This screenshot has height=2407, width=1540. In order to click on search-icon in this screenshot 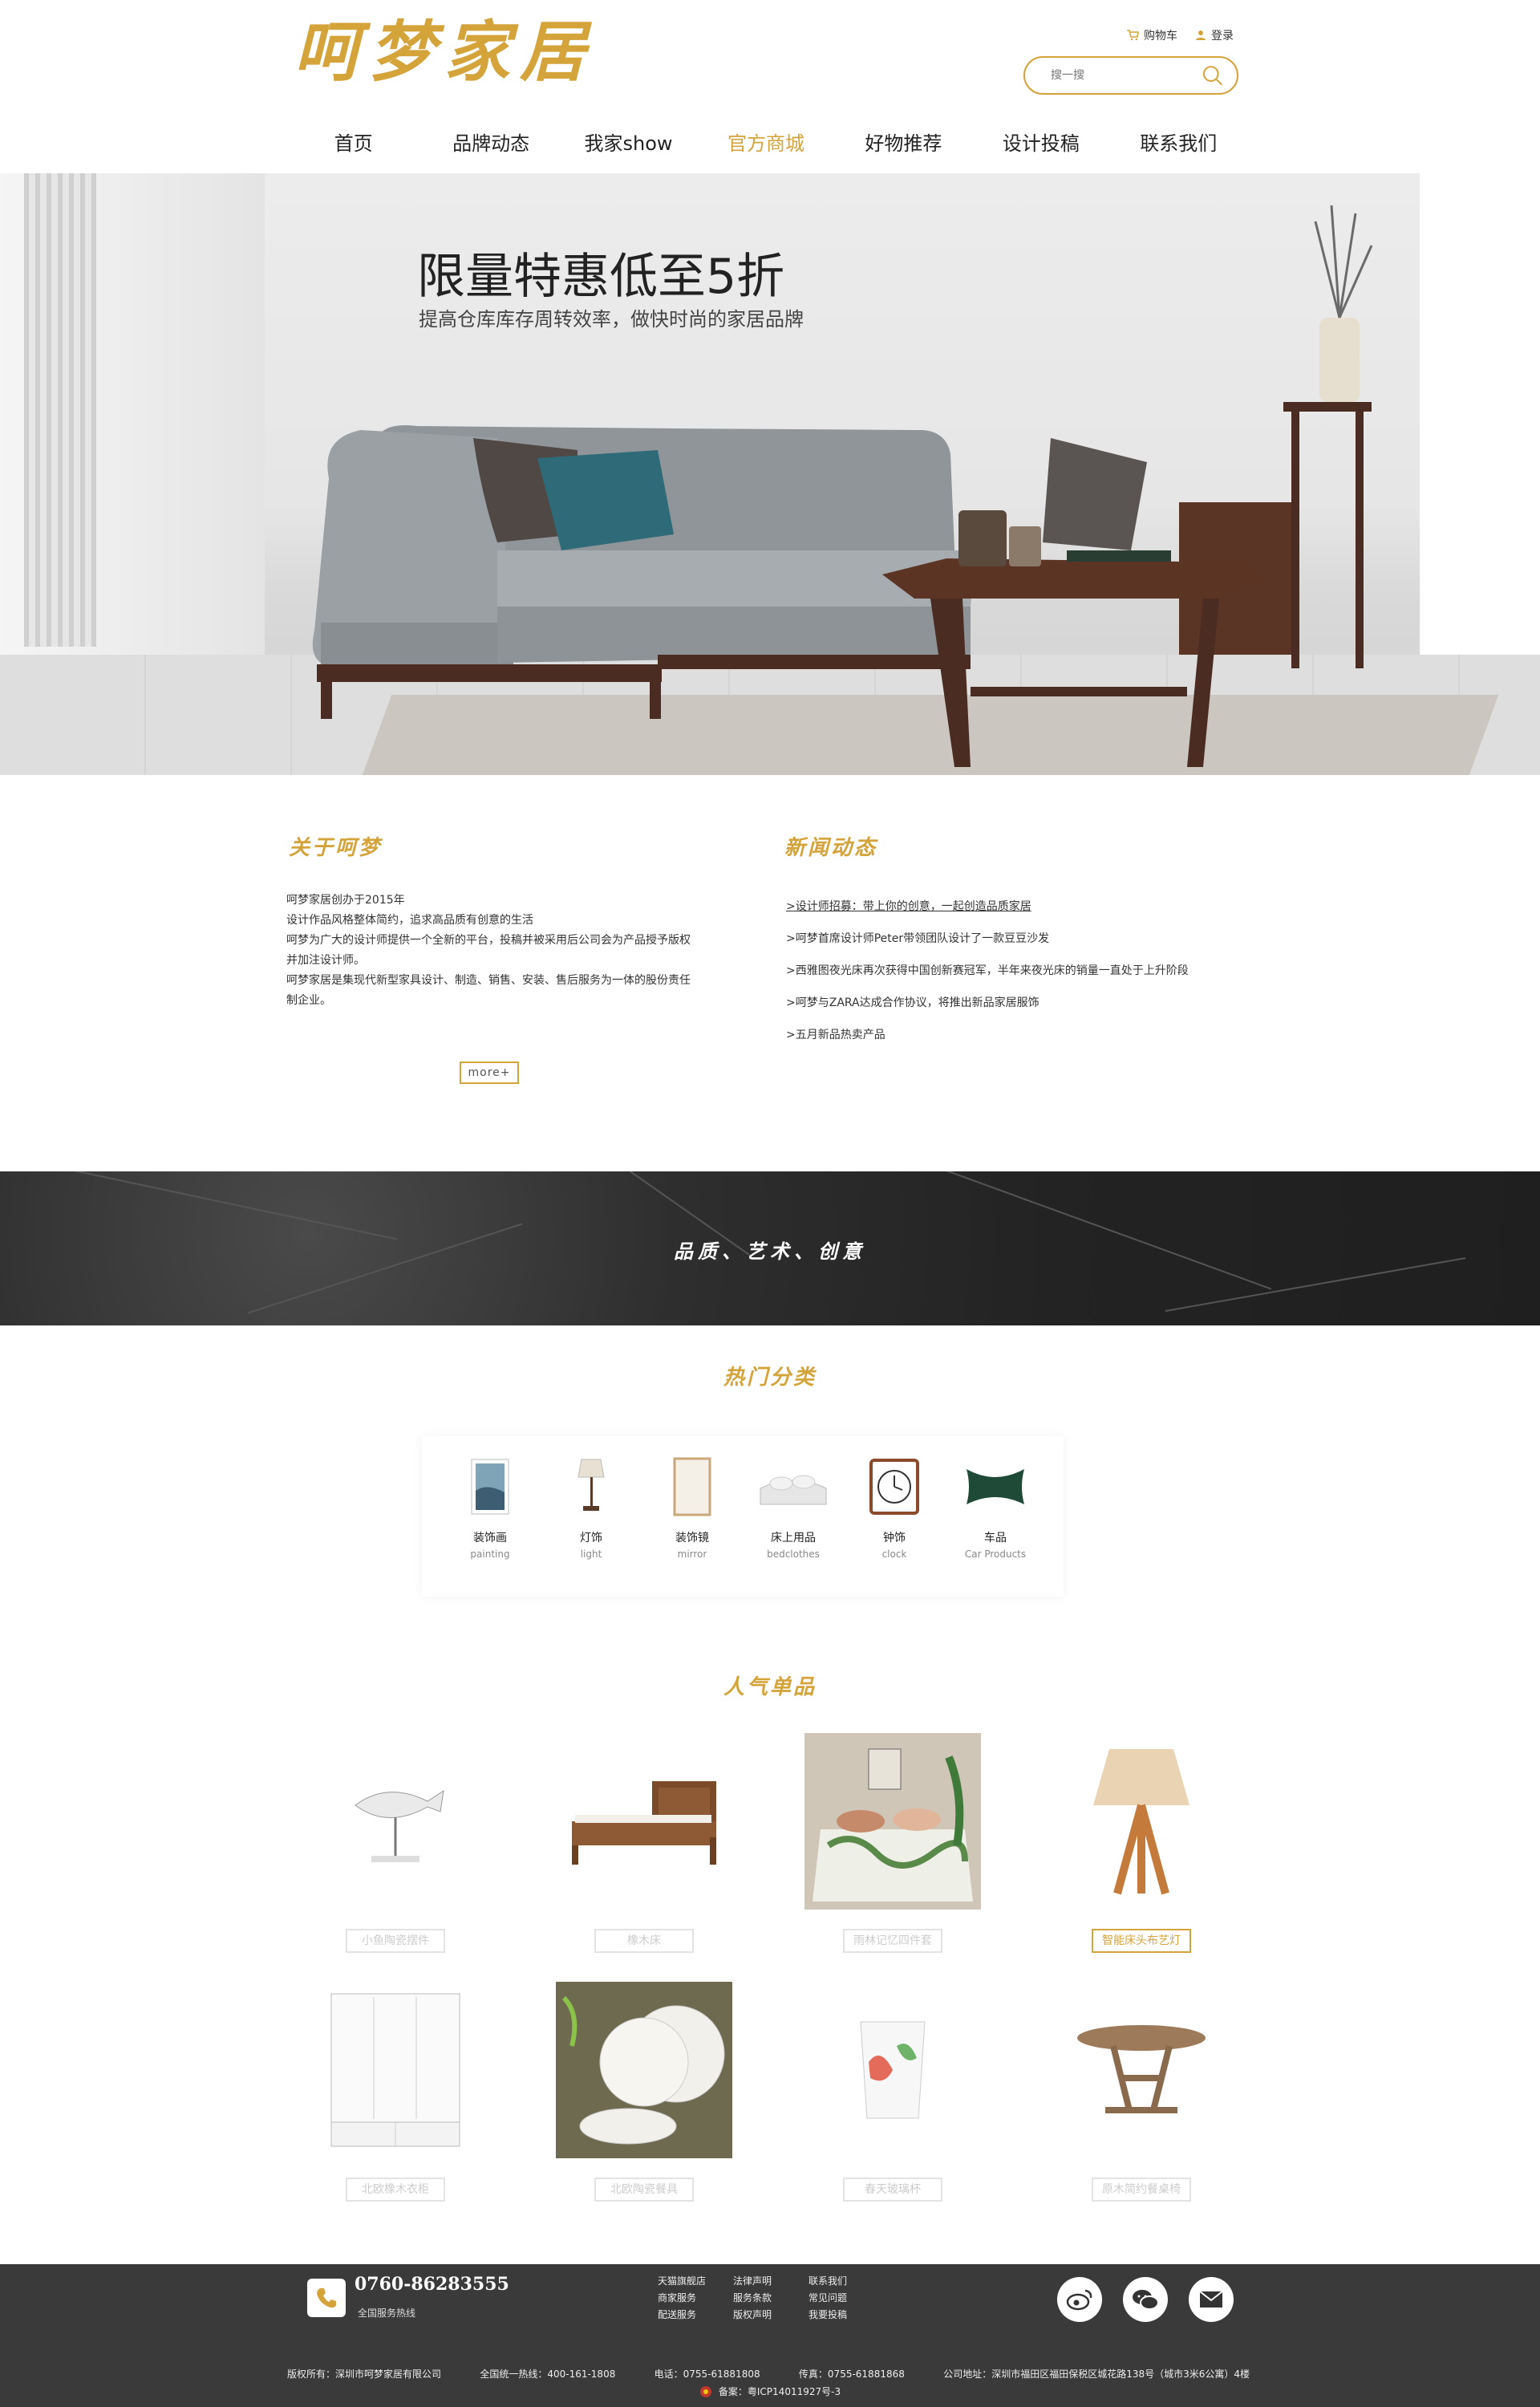, I will do `click(1212, 75)`.